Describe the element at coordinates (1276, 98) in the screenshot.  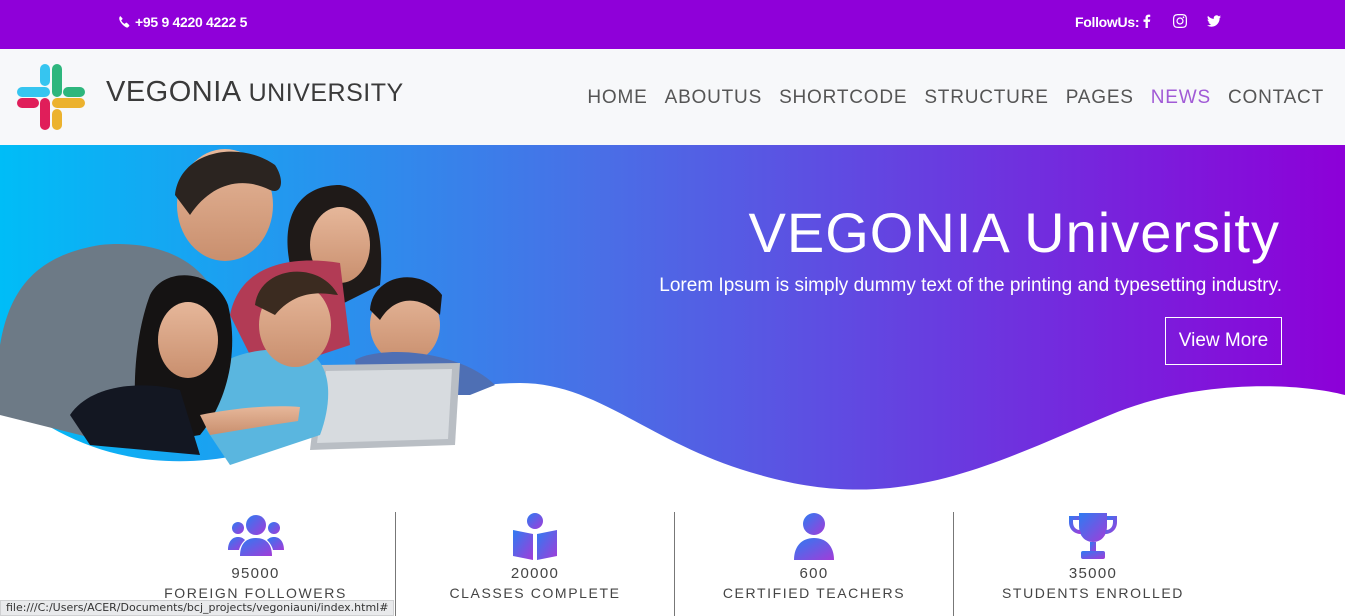
I see `nav-contact: CONTACT` at that location.